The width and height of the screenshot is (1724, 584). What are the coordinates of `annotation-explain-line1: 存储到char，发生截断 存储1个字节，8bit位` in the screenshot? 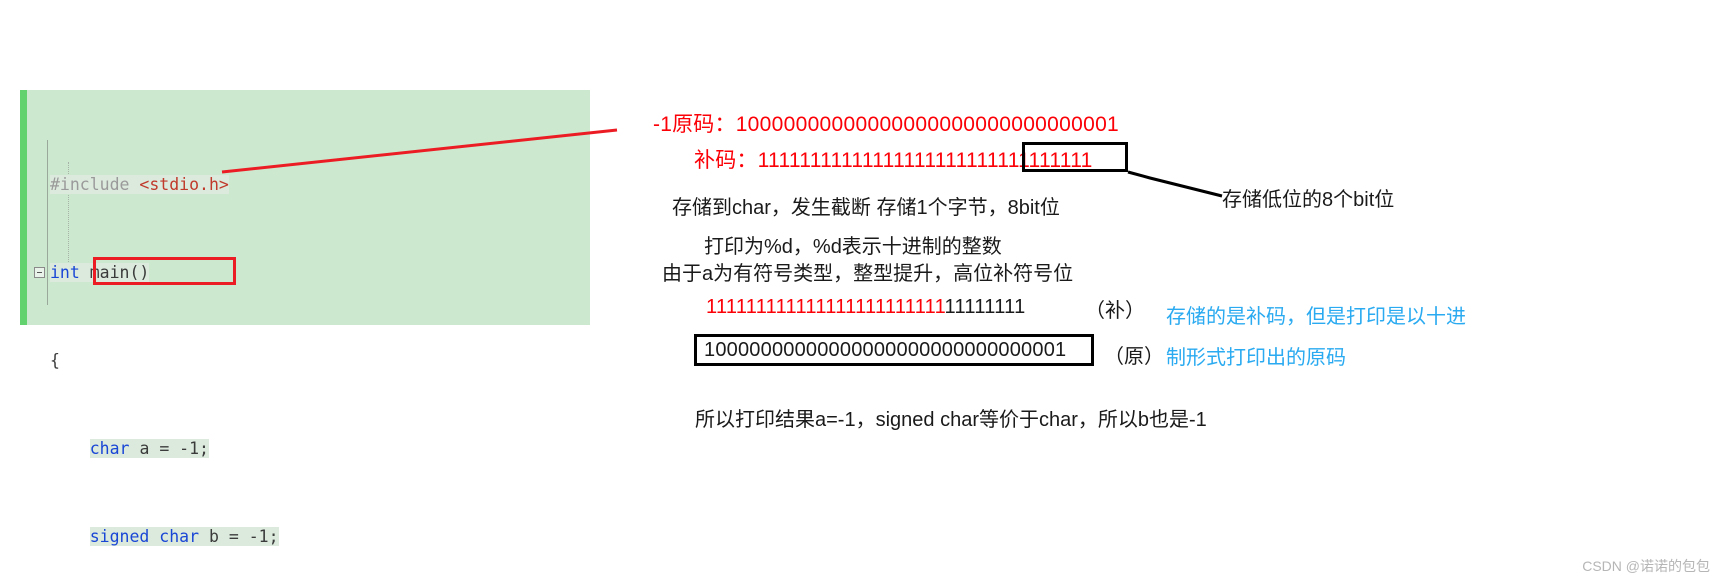 It's located at (866, 208).